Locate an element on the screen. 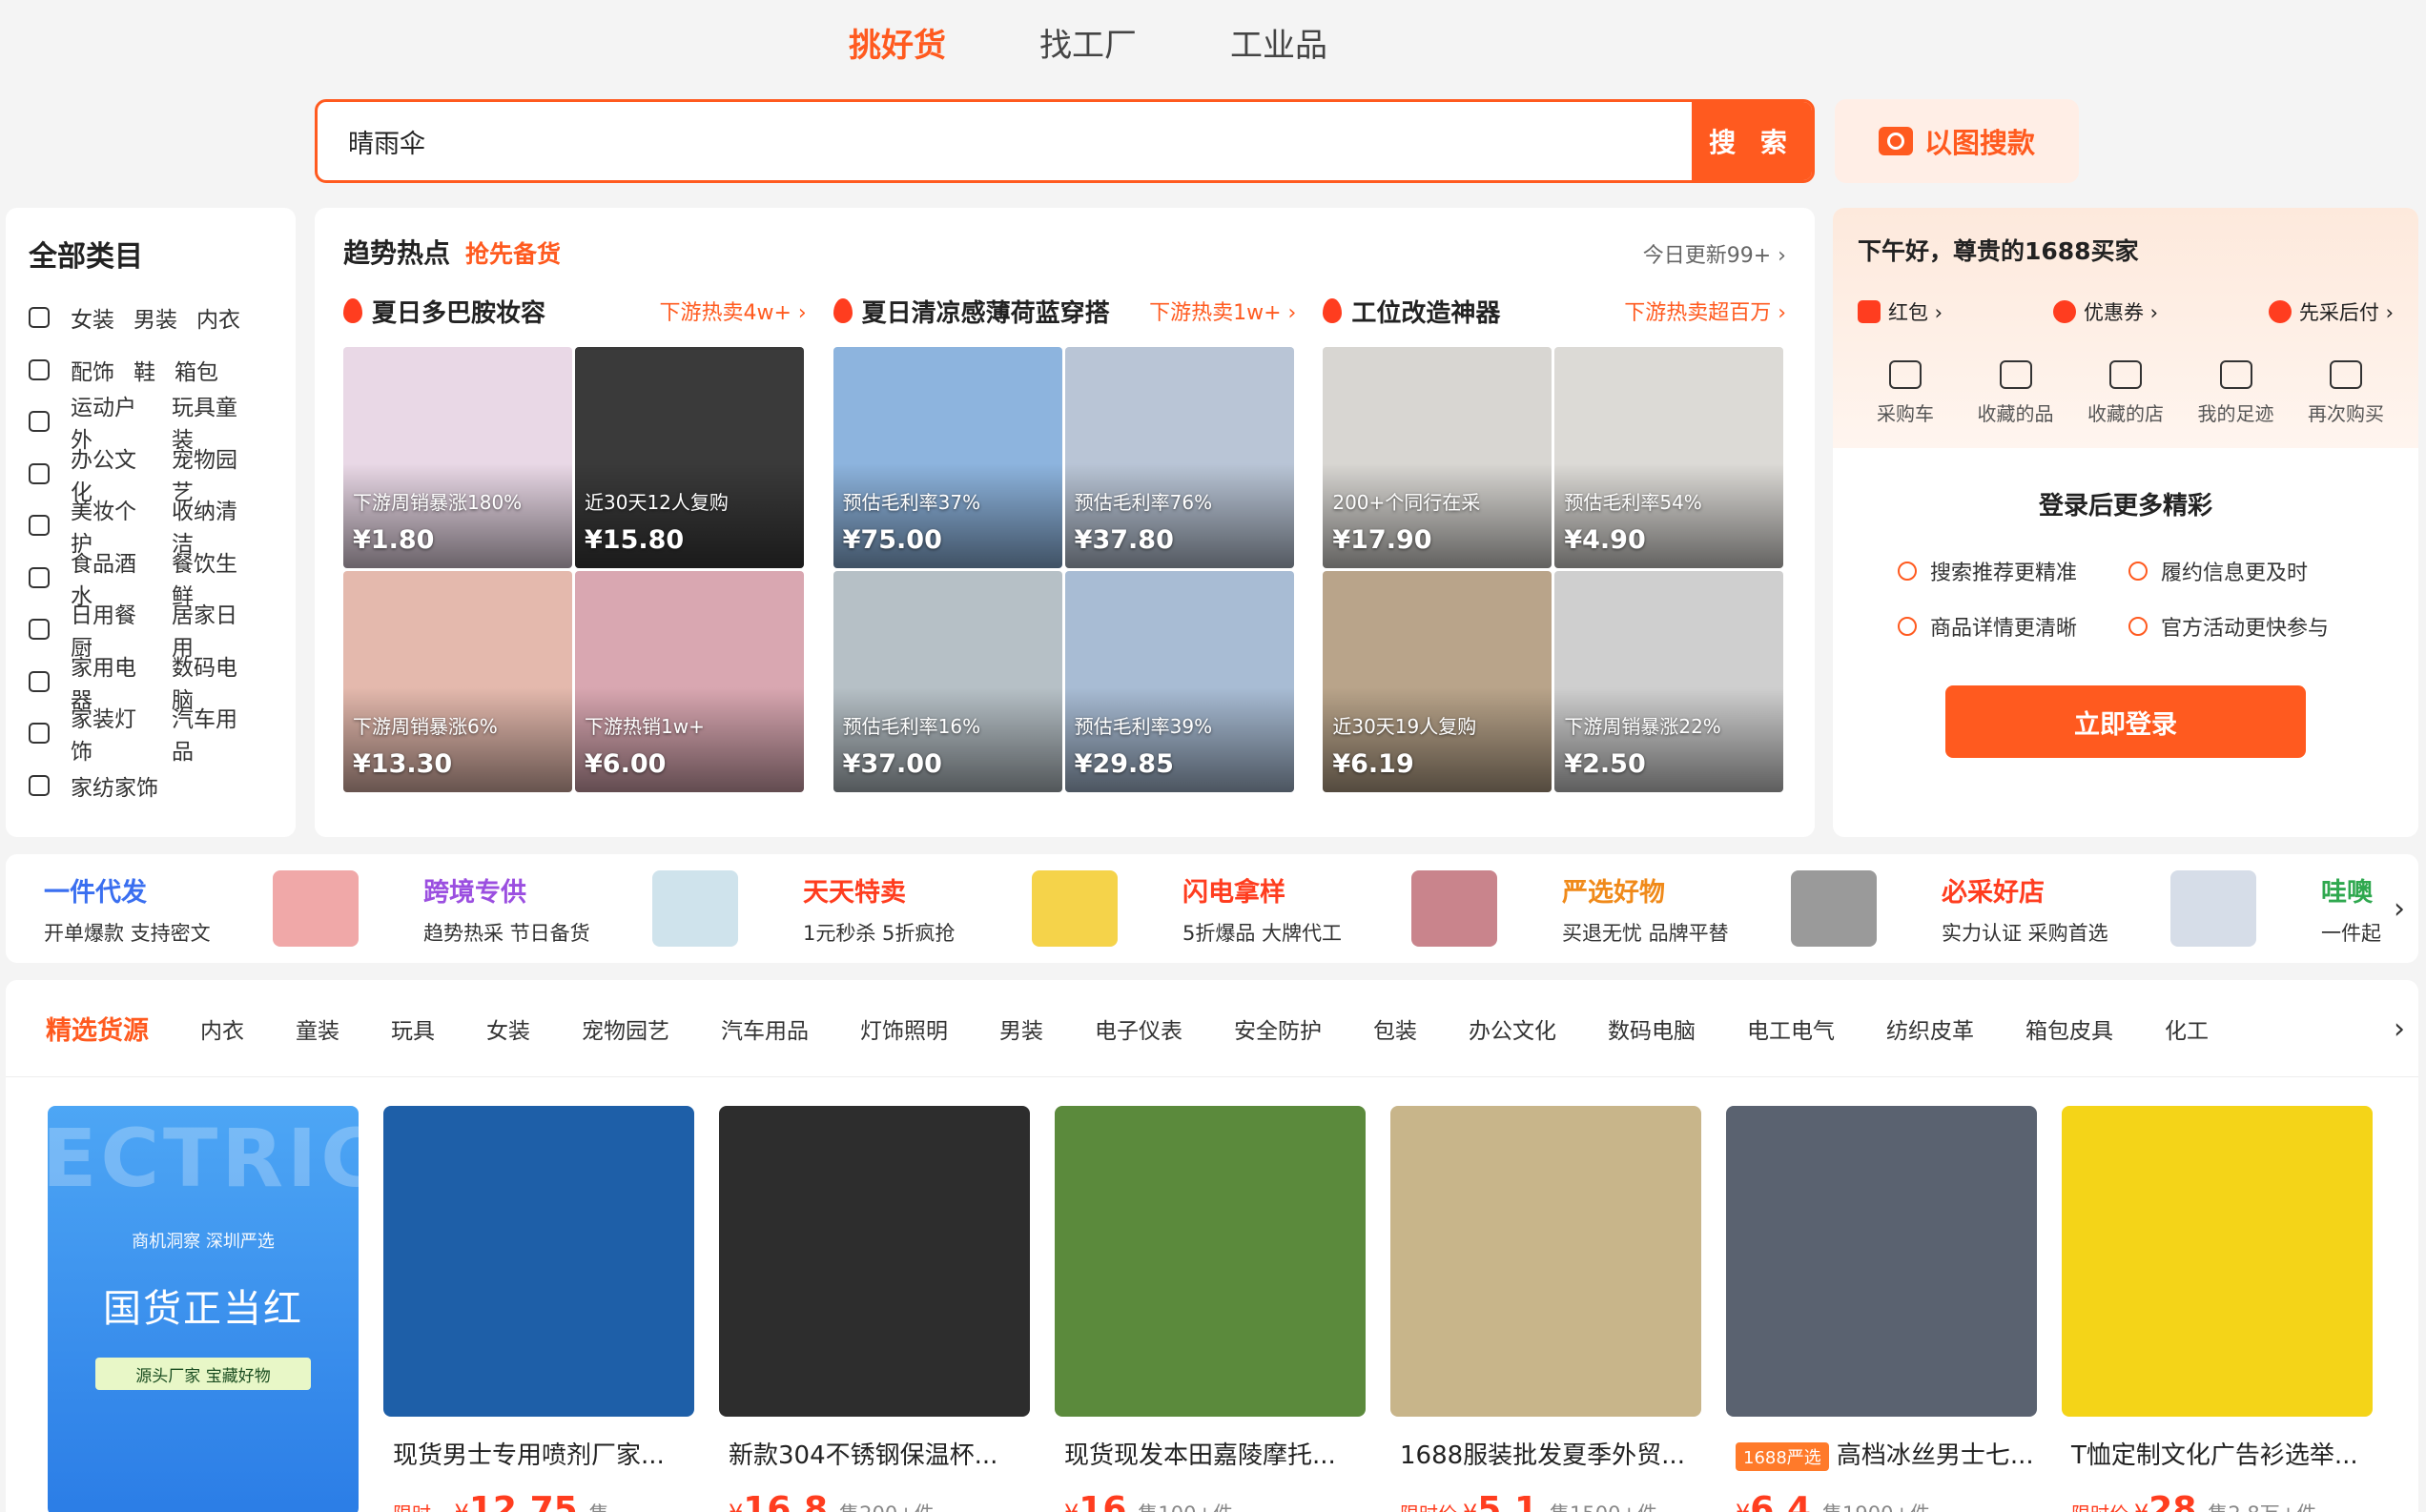 The image size is (2426, 1512). promo-text: 闪电拿样 5折爆品 大牌代工 is located at coordinates (1296, 909).